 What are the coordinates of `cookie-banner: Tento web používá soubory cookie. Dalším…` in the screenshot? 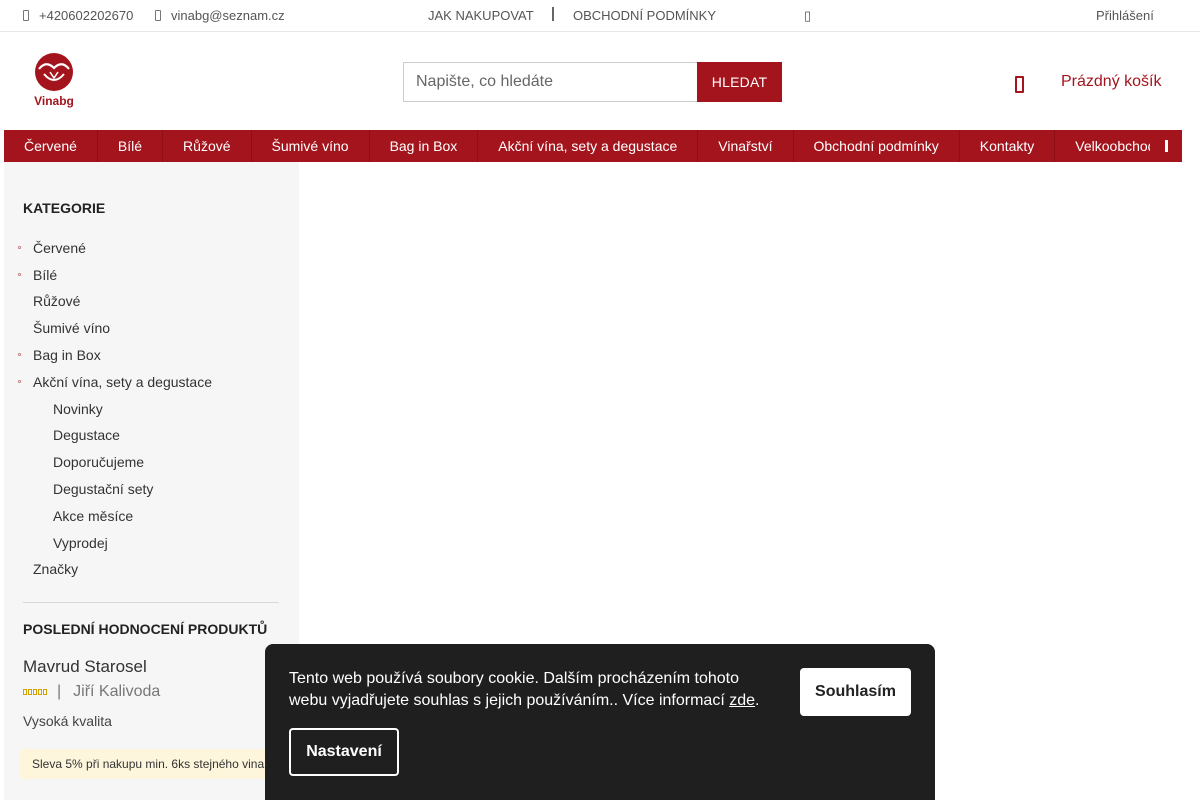 It's located at (600, 722).